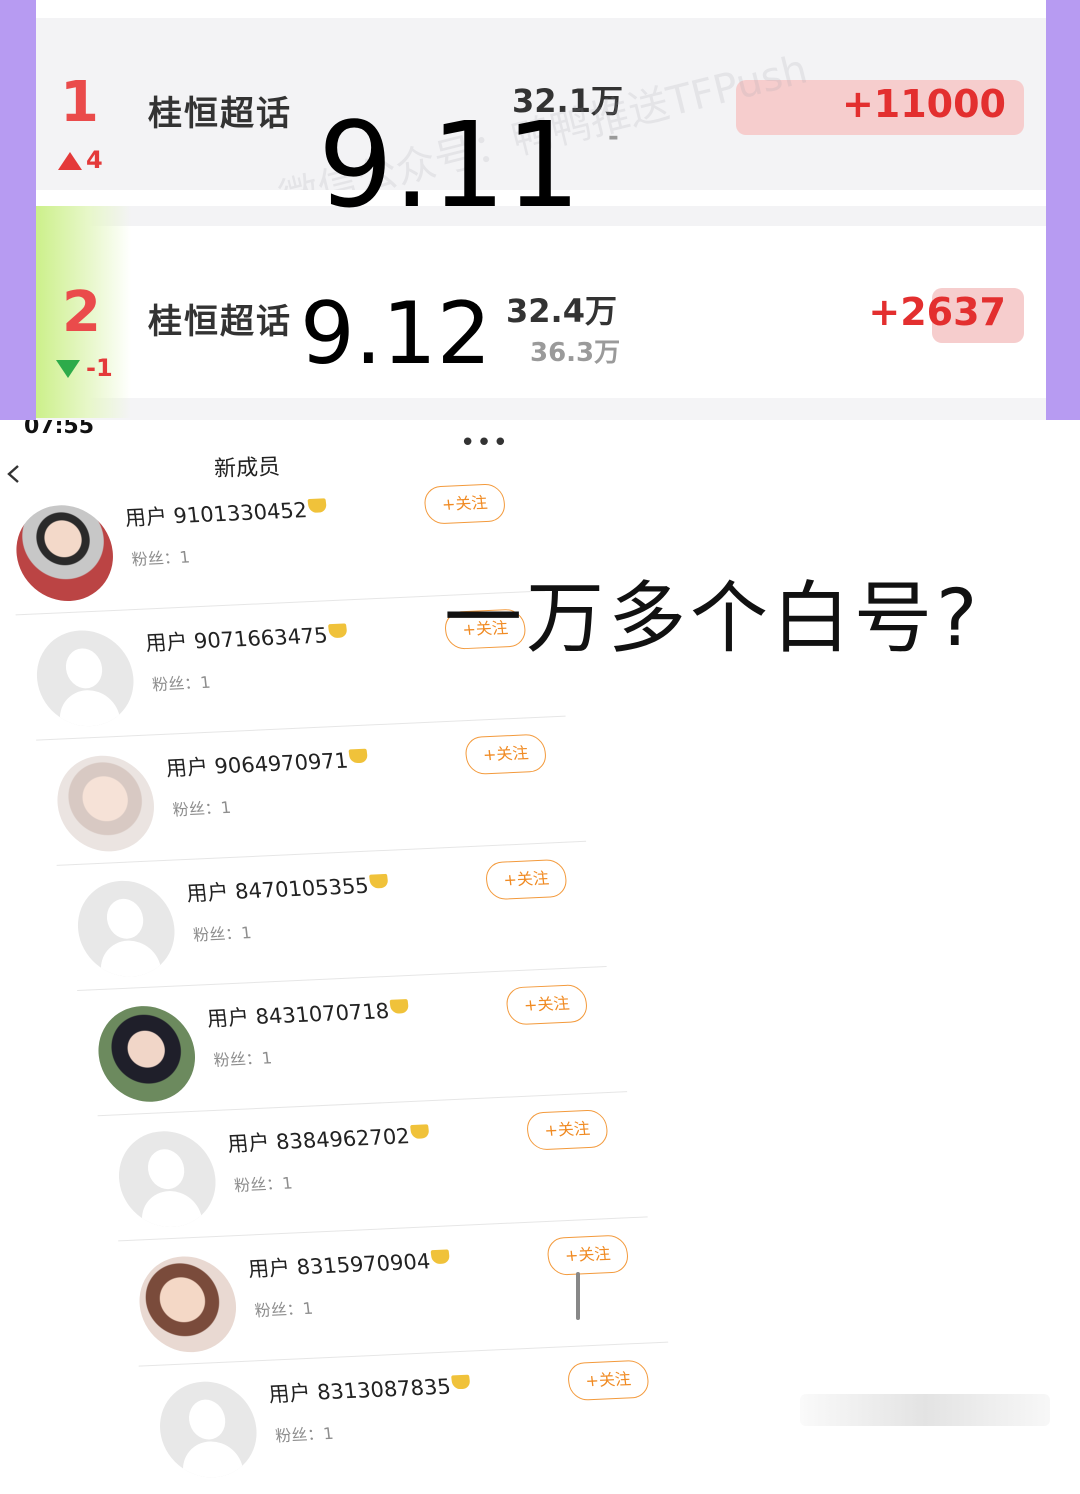 The image size is (1080, 1494). What do you see at coordinates (360, 1390) in the screenshot?
I see `member-name-text: 用户 8313087835` at bounding box center [360, 1390].